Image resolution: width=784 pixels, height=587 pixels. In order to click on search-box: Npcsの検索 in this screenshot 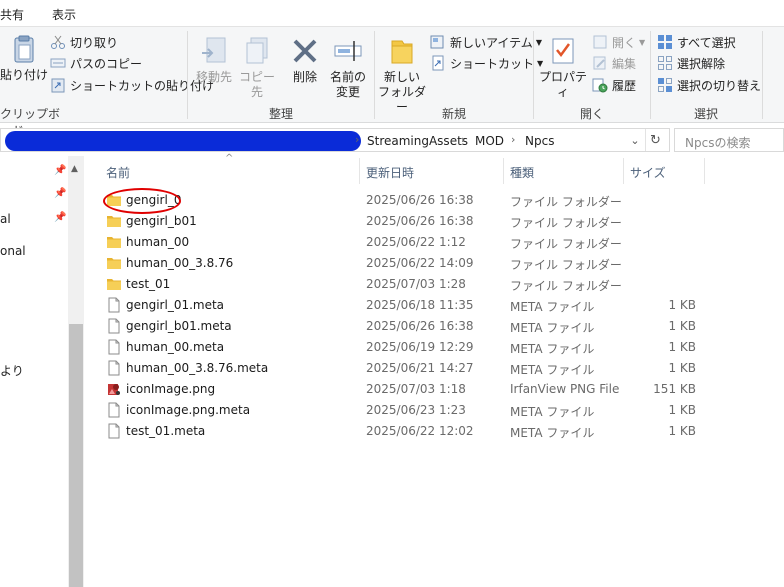, I will do `click(729, 140)`.